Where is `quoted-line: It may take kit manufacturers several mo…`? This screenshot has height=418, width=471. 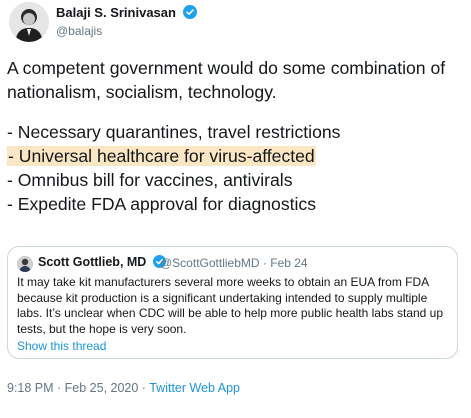
quoted-line: It may take kit manufacturers several mo… is located at coordinates (223, 282).